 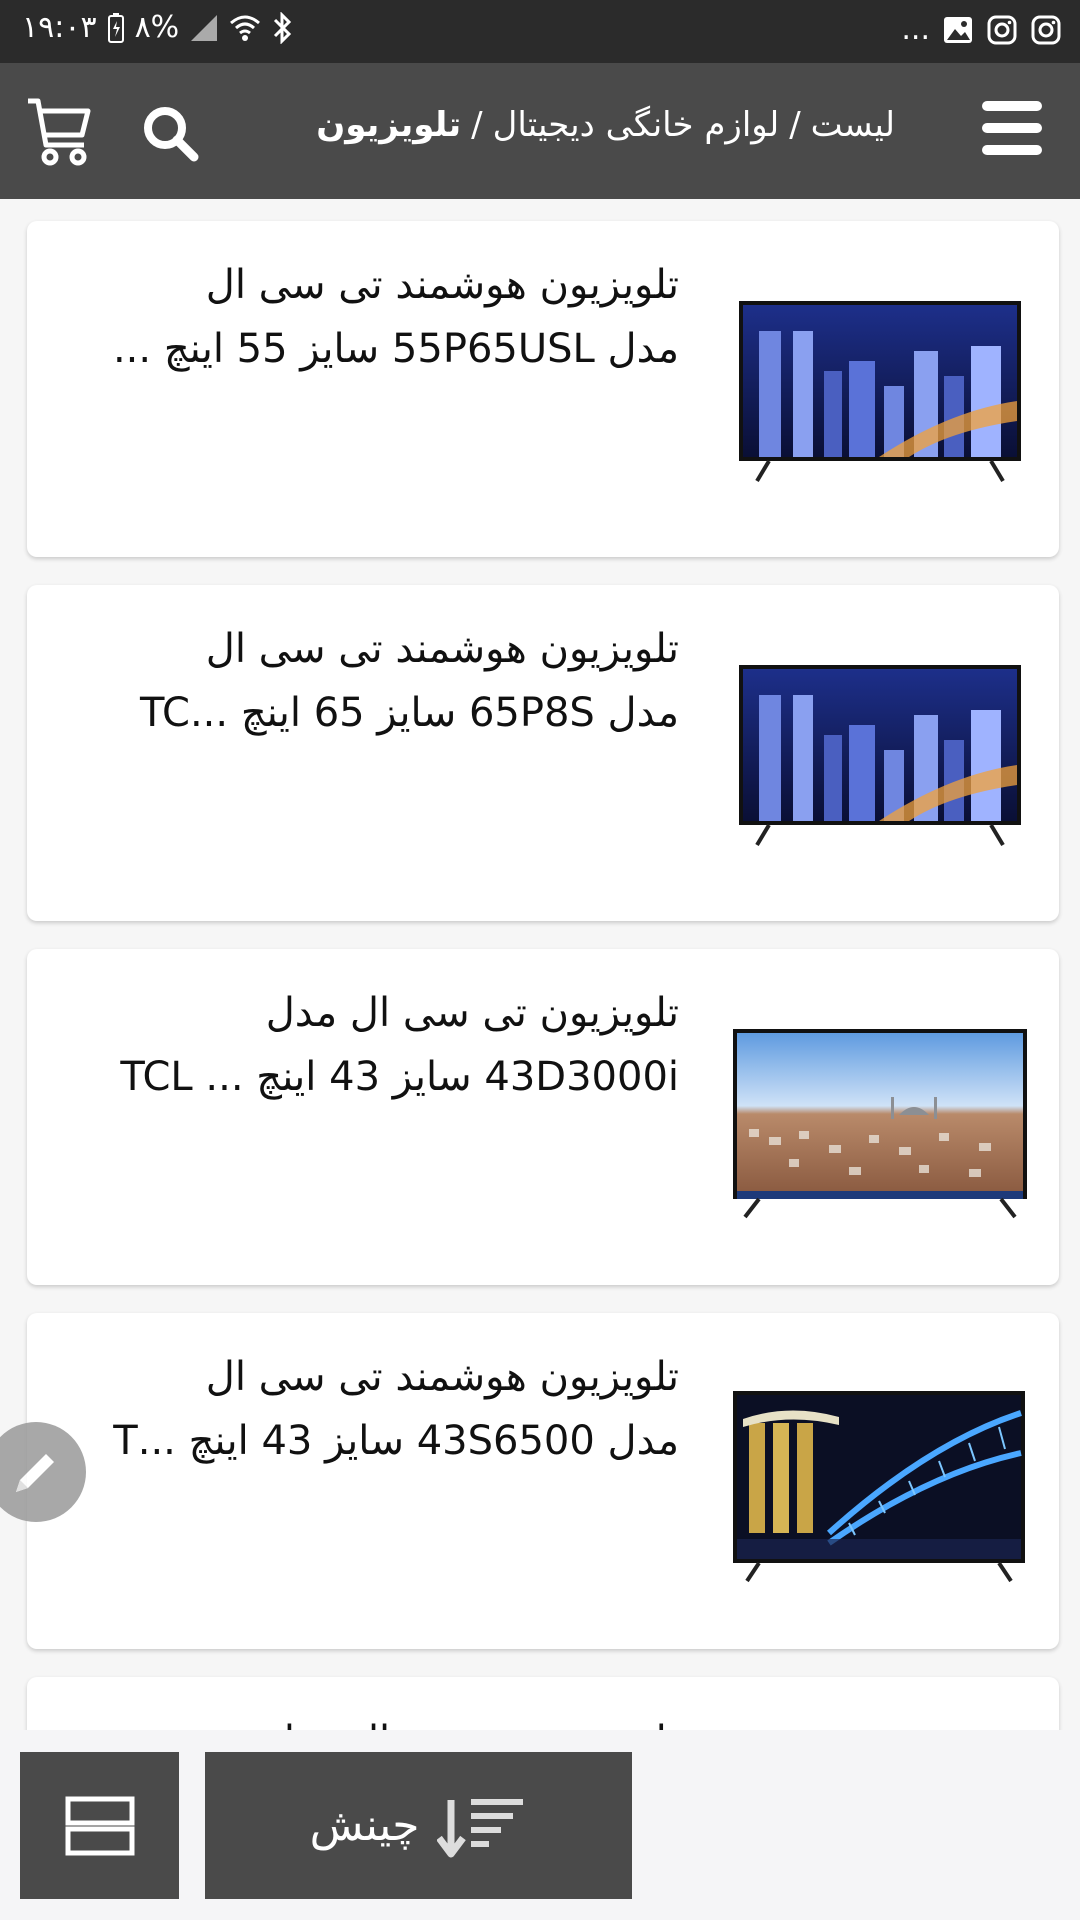 I want to click on pencil-icon, so click(x=35, y=1473).